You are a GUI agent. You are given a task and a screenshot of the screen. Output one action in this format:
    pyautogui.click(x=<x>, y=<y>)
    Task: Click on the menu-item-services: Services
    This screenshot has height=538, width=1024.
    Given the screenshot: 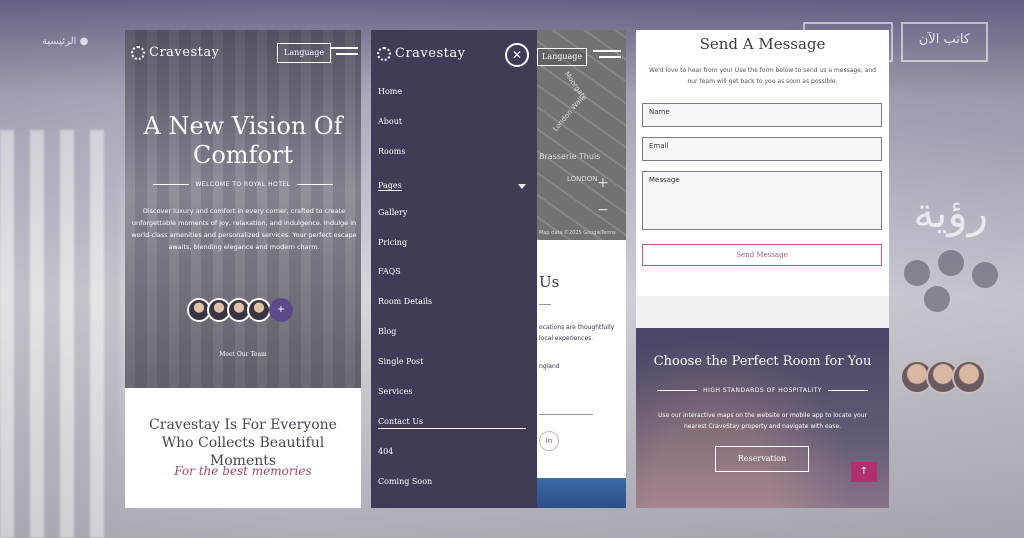 What is the action you would take?
    pyautogui.click(x=452, y=392)
    